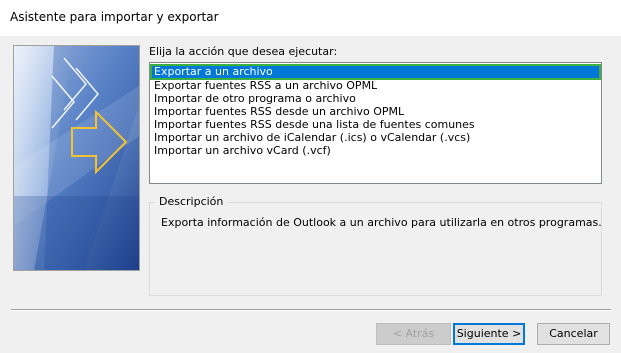 Image resolution: width=621 pixels, height=353 pixels. I want to click on window-title: Asistente para importar y exportar, so click(114, 17).